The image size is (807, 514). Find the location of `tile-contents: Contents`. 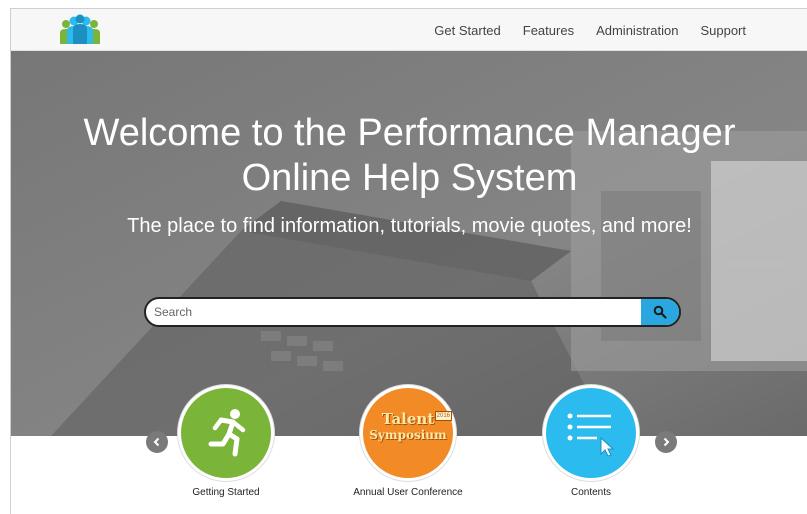

tile-contents: Contents is located at coordinates (591, 441).